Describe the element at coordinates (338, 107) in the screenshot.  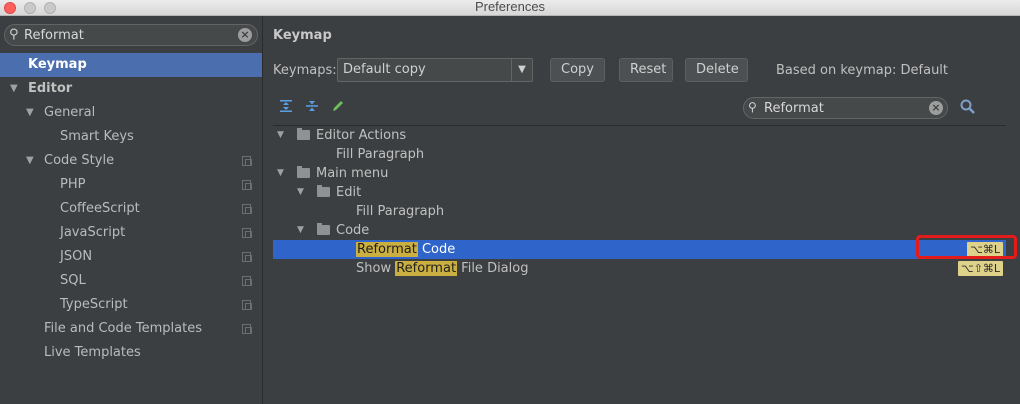
I see `edit-shortcut-icon` at that location.